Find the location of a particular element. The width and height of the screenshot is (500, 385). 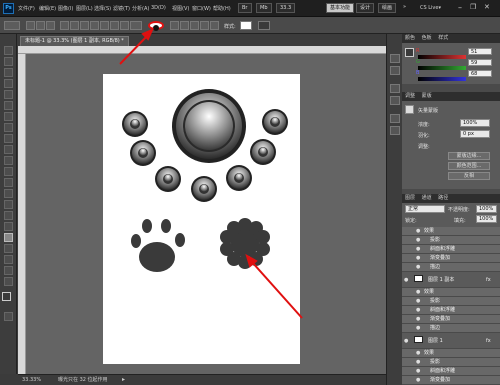

menu-analysis: 分析(A) is located at coordinates (140, 8).